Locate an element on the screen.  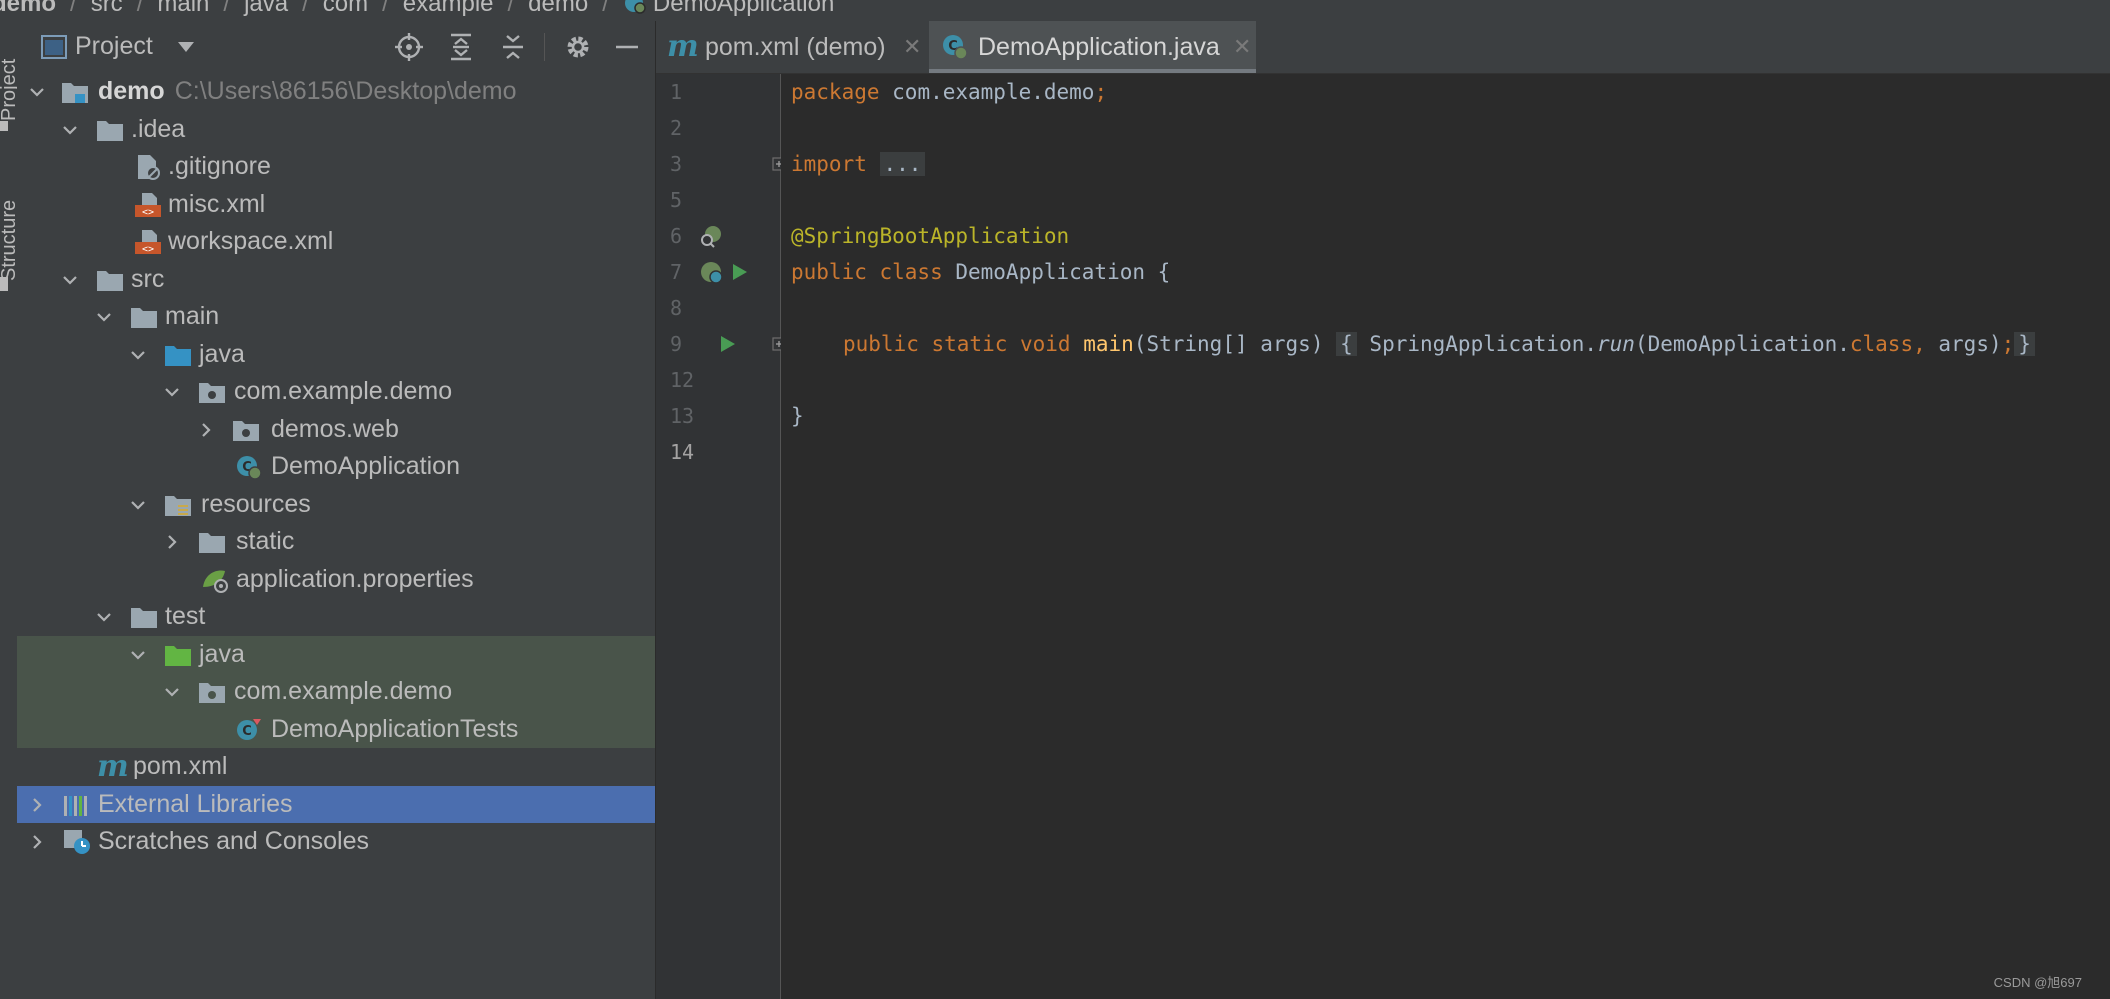
tree-item-demoapplication: C DemoApplication is located at coordinates (336, 467).